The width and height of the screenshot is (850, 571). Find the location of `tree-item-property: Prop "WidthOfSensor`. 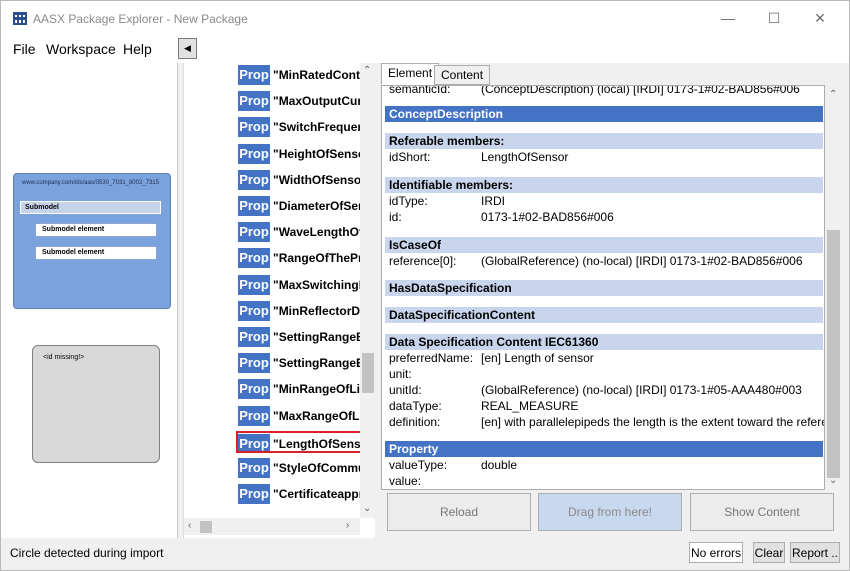

tree-item-property: Prop "WidthOfSensor is located at coordinates (300, 180).